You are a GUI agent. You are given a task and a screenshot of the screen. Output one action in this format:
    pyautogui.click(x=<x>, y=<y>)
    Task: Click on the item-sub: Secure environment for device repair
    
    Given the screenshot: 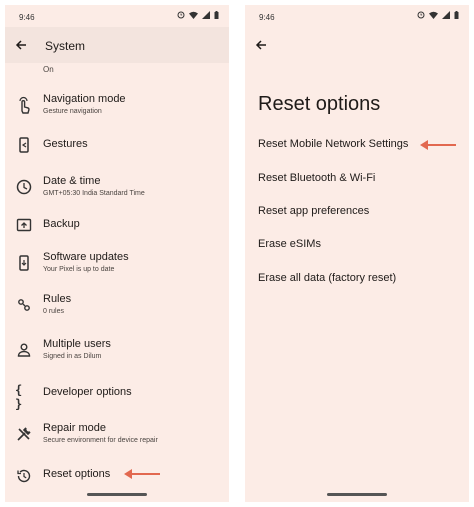 What is the action you would take?
    pyautogui.click(x=100, y=440)
    